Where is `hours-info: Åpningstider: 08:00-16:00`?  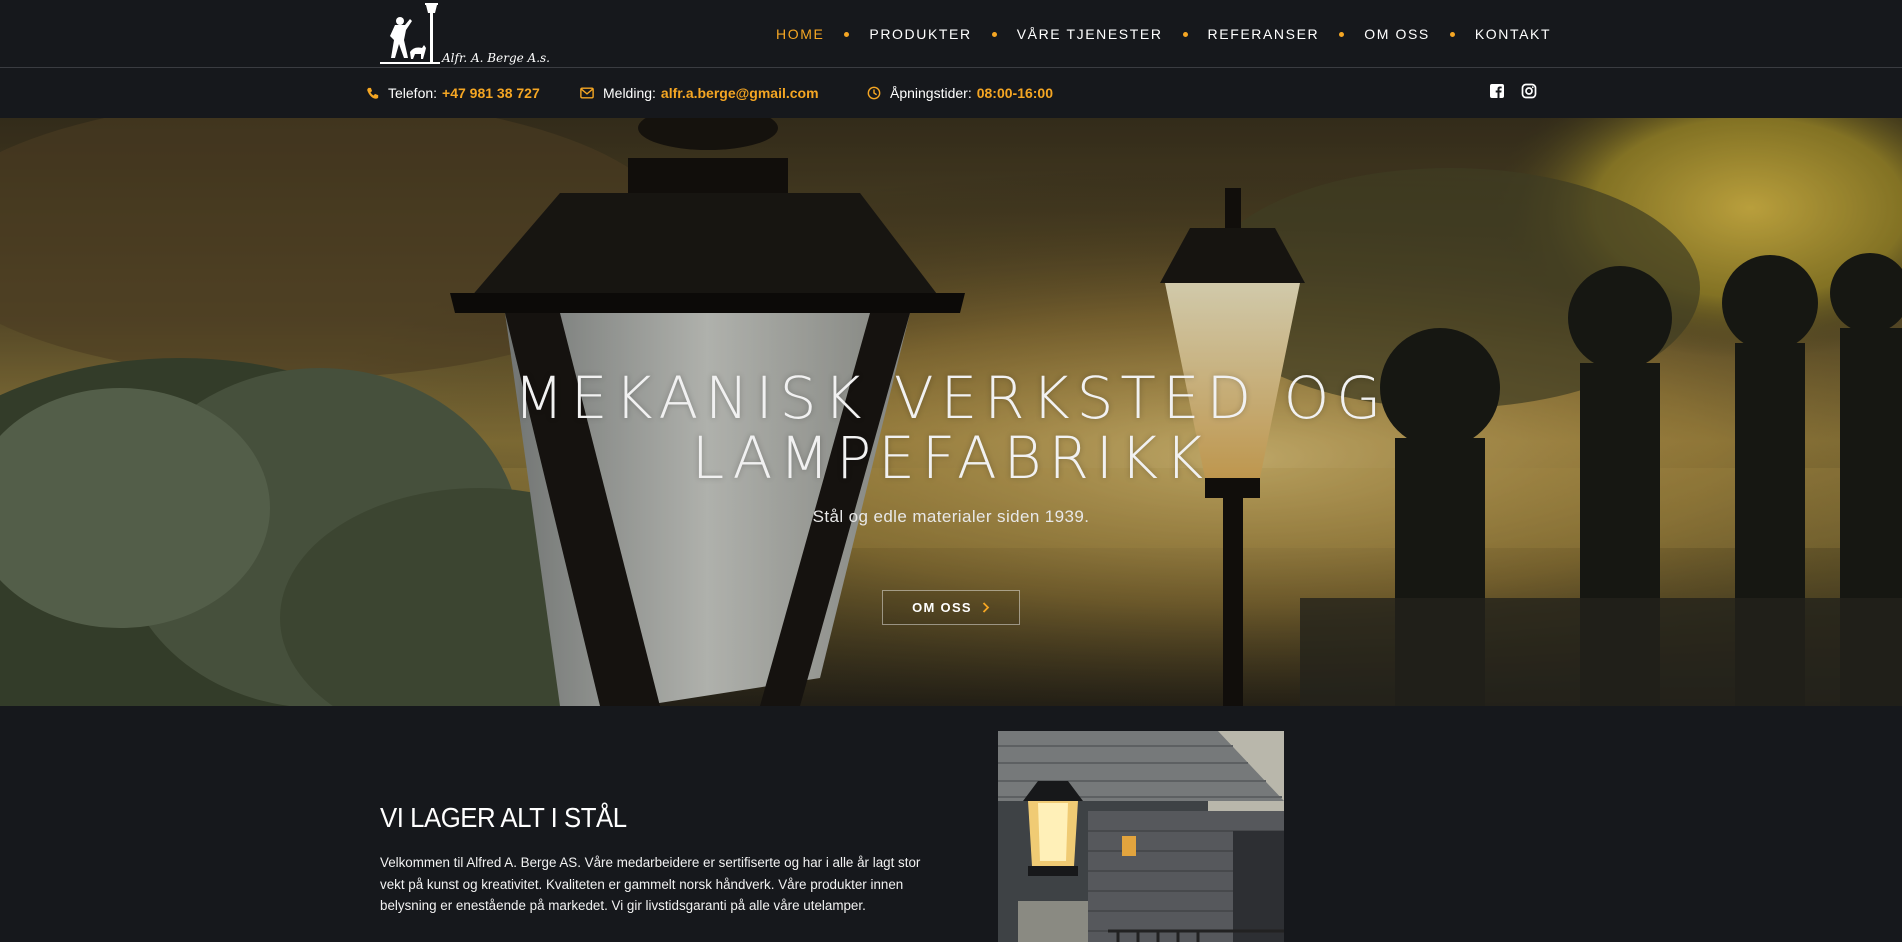
hours-info: Åpningstider: 08:00-16:00 is located at coordinates (960, 93).